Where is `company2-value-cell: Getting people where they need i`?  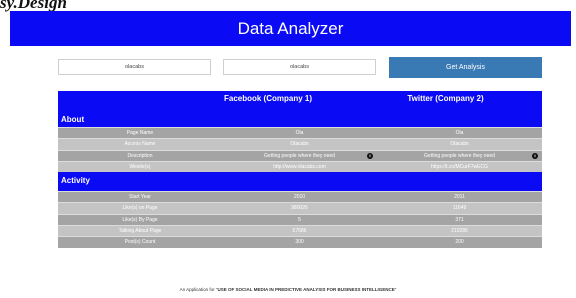 company2-value-cell: Getting people where they need i is located at coordinates (459, 156).